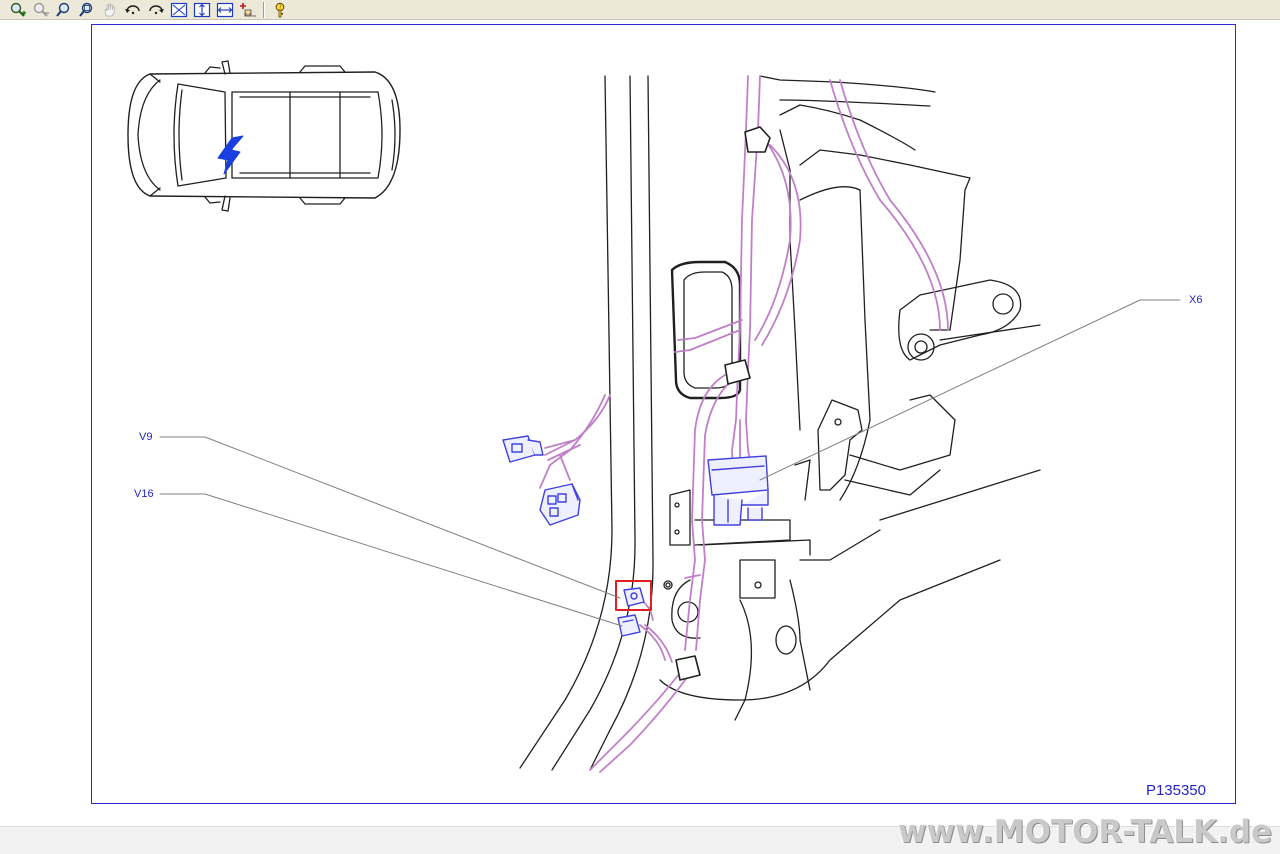  What do you see at coordinates (264, 136) in the screenshot?
I see `car-locator-diagram` at bounding box center [264, 136].